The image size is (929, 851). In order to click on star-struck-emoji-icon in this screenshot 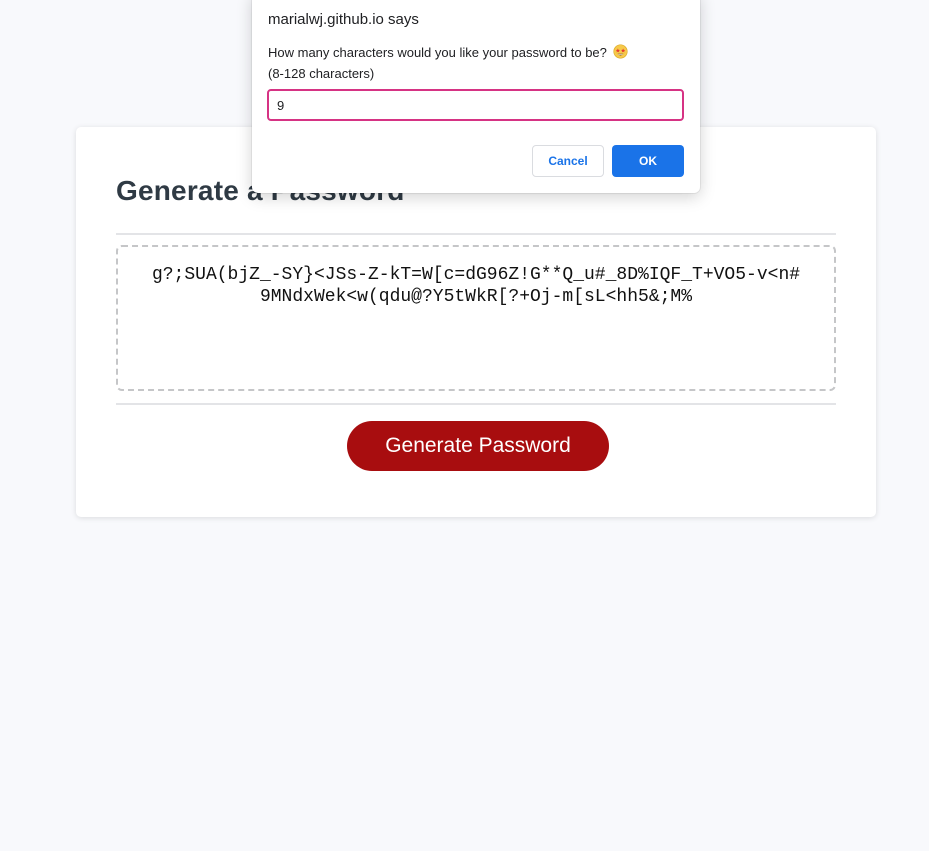, I will do `click(620, 51)`.